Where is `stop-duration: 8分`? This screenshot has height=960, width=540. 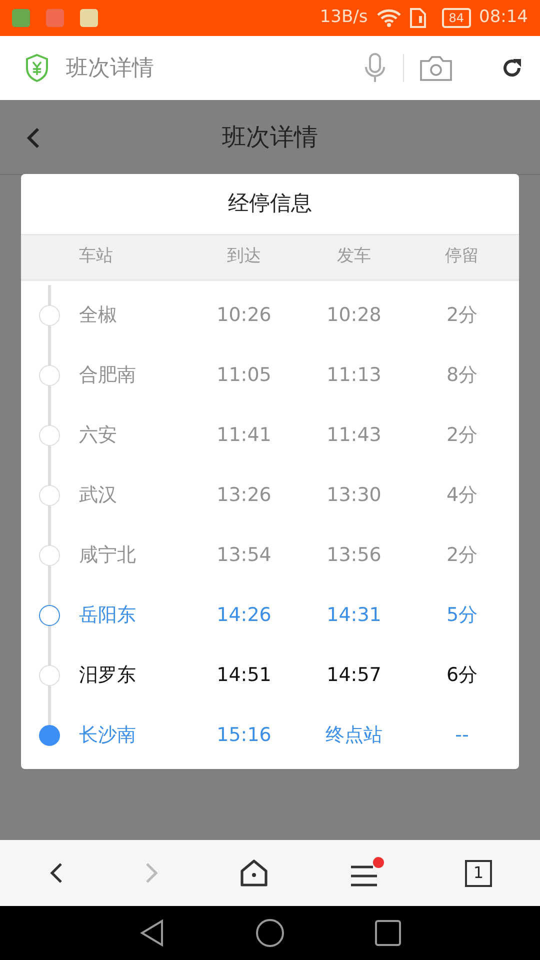
stop-duration: 8分 is located at coordinates (462, 375).